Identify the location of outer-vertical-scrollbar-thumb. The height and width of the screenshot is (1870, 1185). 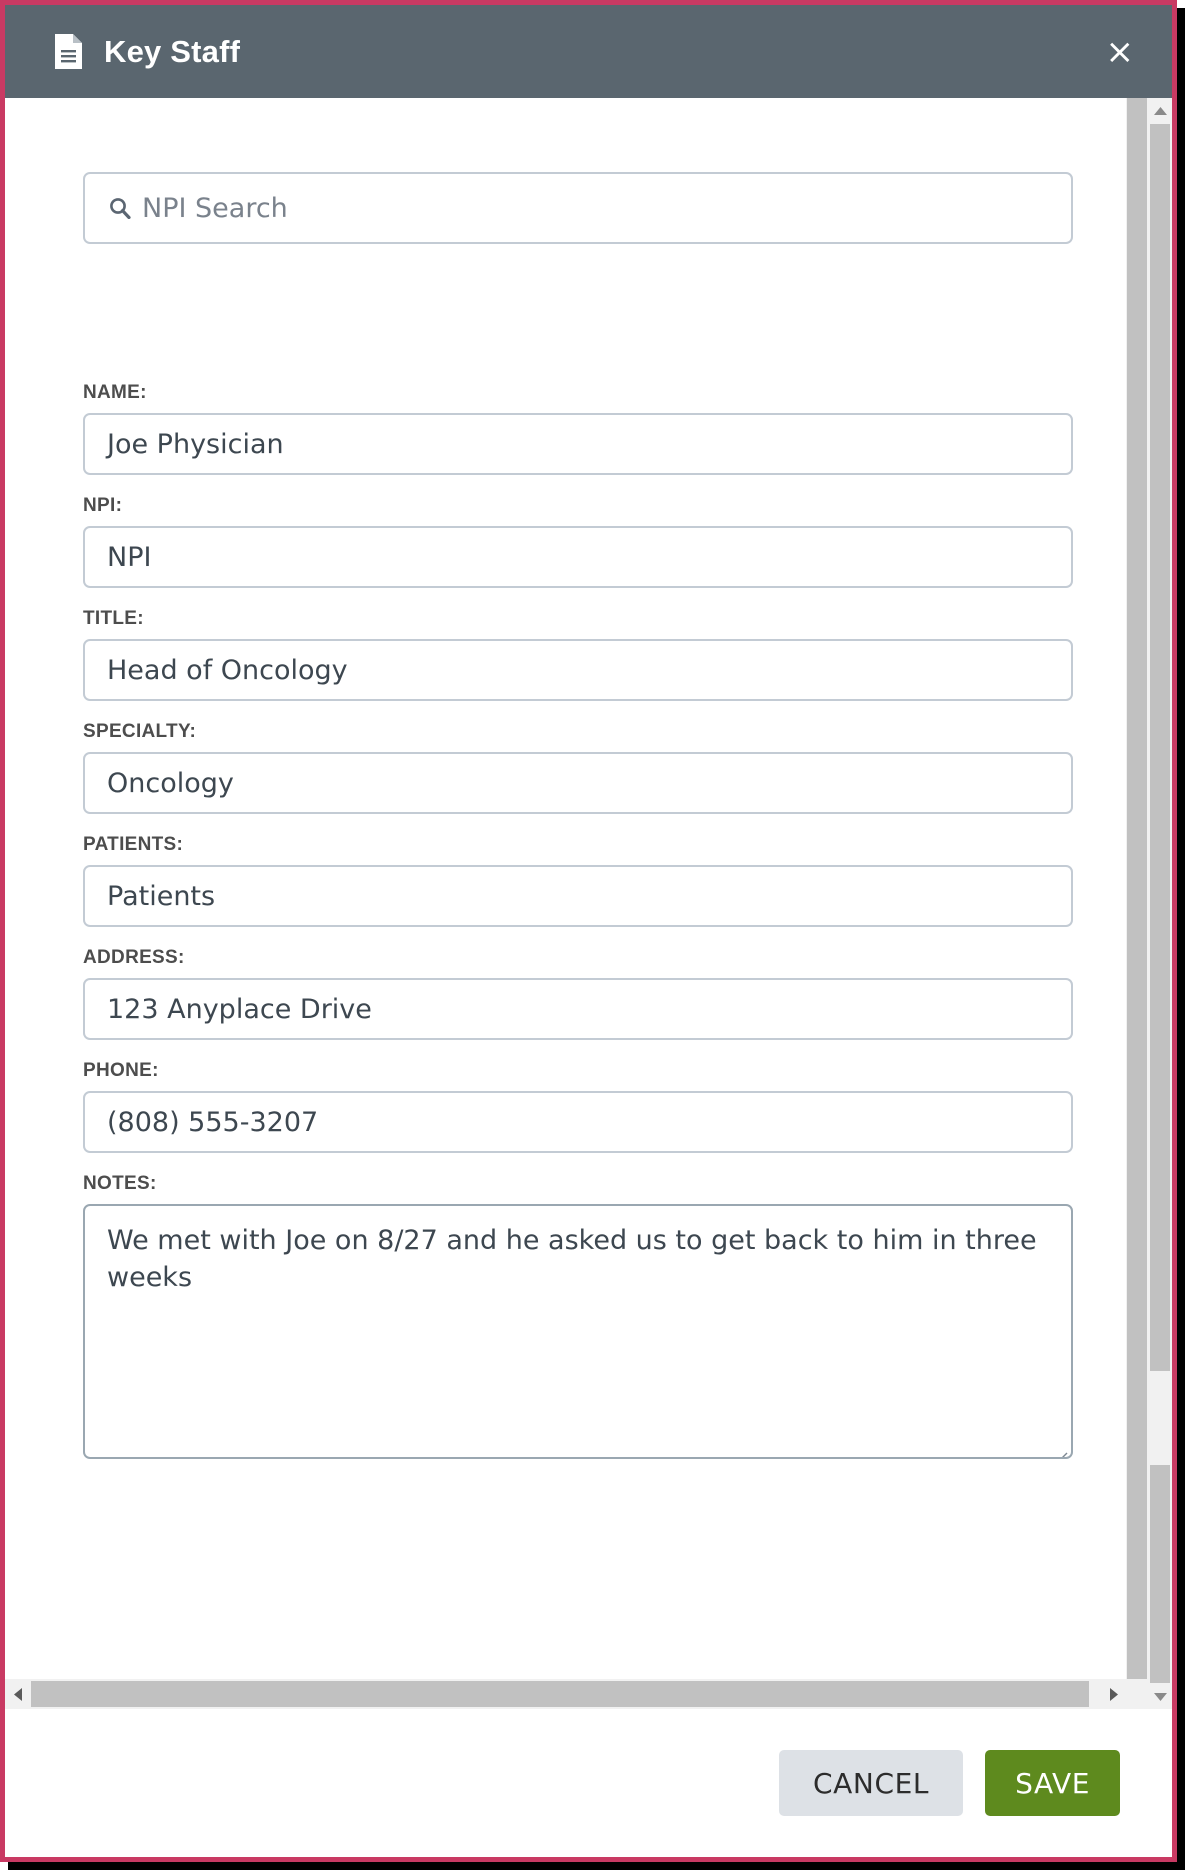
(1160, 748).